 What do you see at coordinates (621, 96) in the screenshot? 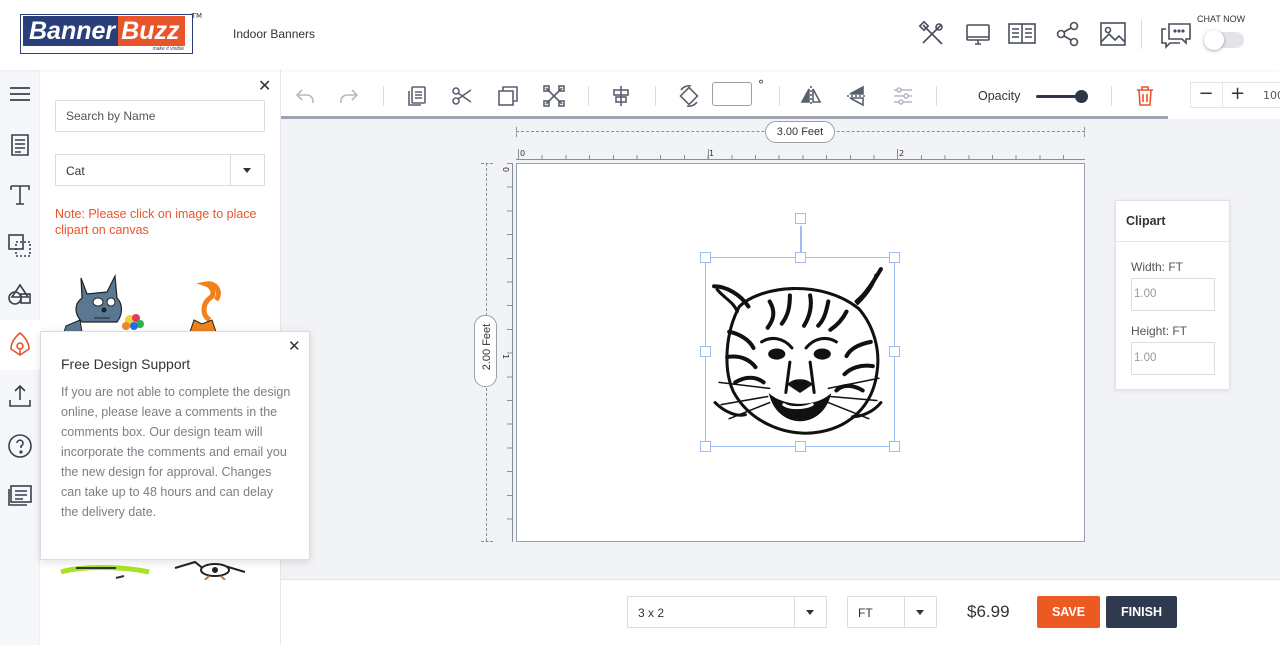
I see `align-icon` at bounding box center [621, 96].